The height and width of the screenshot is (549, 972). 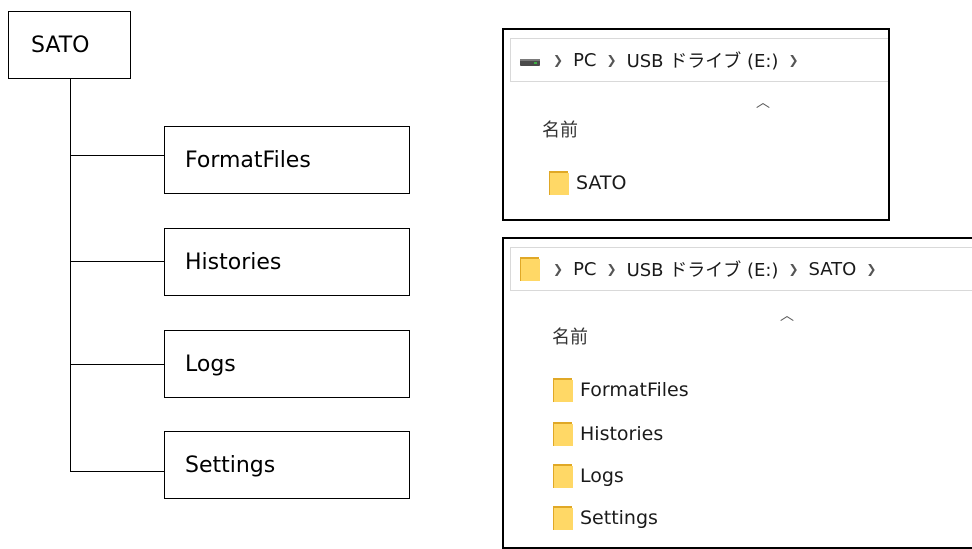 What do you see at coordinates (622, 434) in the screenshot?
I see `folder-name: Histories` at bounding box center [622, 434].